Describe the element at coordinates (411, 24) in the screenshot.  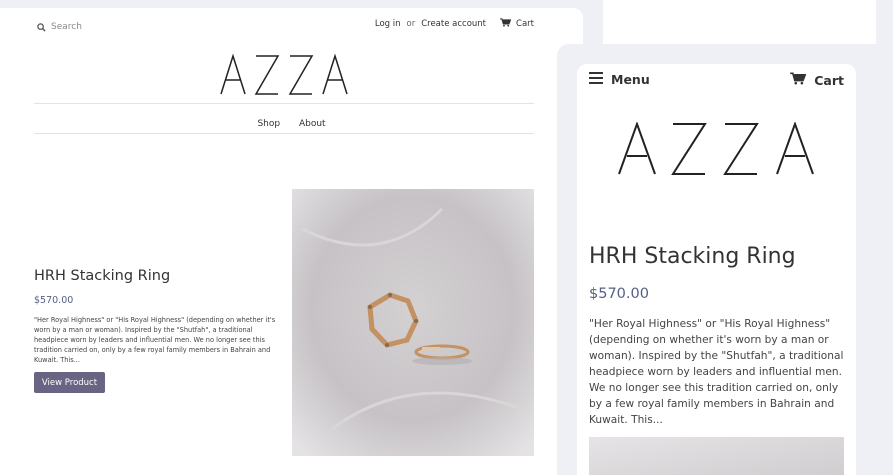
I see `or-text: or` at that location.